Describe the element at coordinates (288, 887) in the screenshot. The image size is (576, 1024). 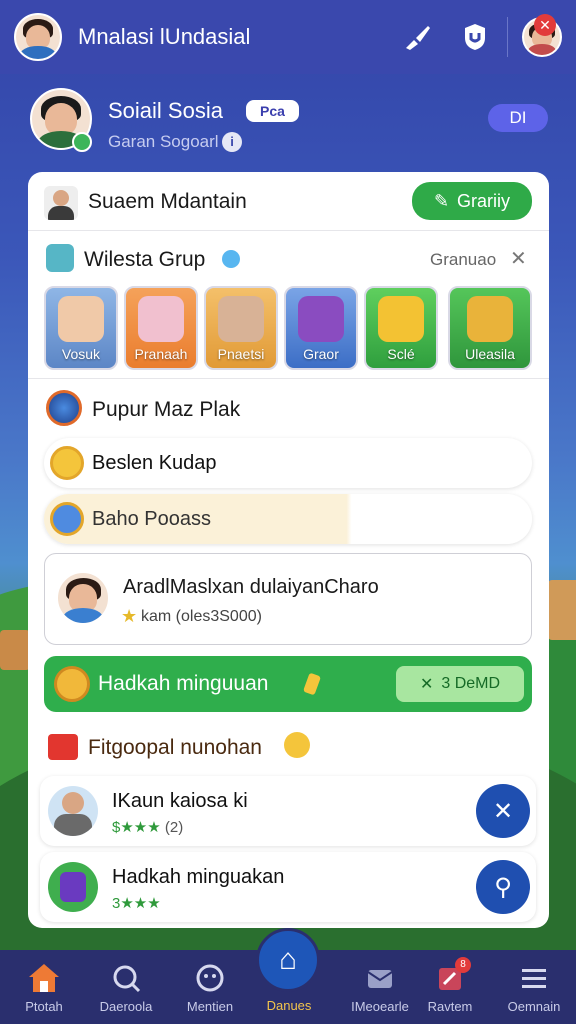
I see `list-item: Hadkah minguakan 3★★★ ⚲` at that location.